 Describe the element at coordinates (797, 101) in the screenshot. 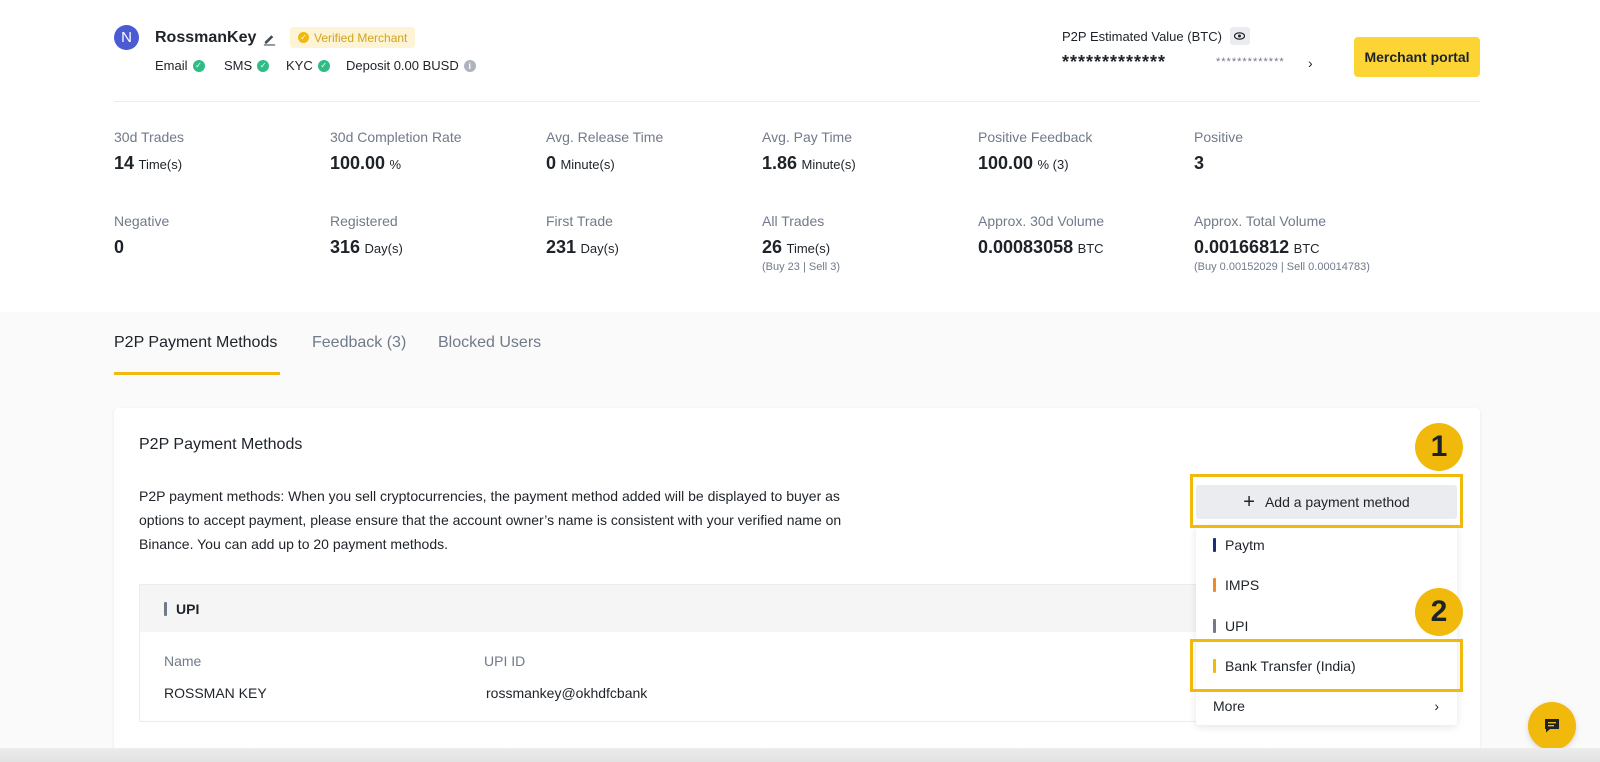

I see `header-divider` at that location.